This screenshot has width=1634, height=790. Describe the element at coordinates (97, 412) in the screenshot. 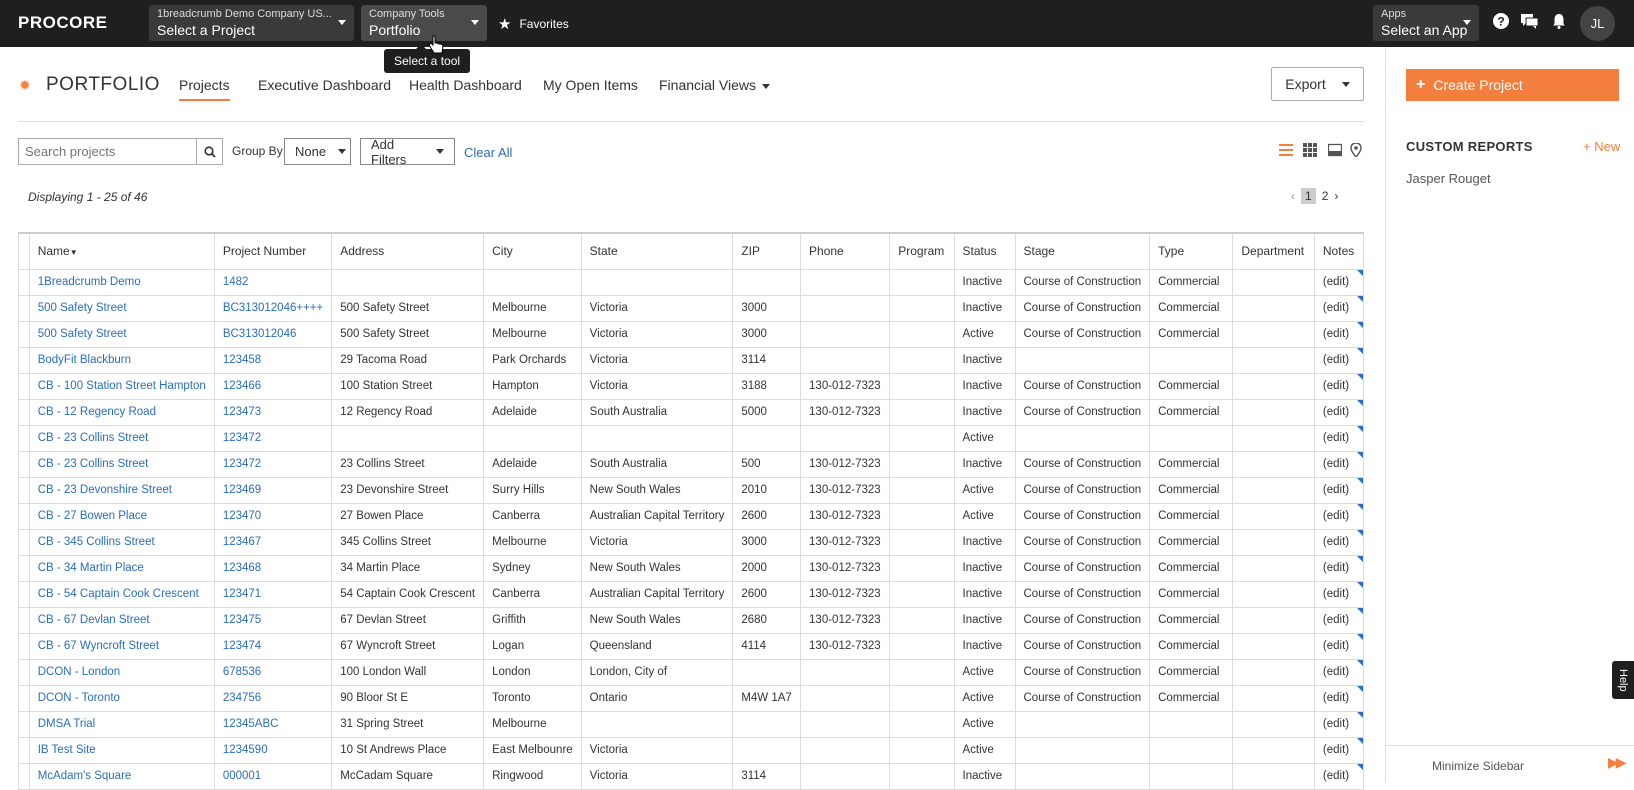

I see `project-name-link: CB - 12 Regency Road` at that location.